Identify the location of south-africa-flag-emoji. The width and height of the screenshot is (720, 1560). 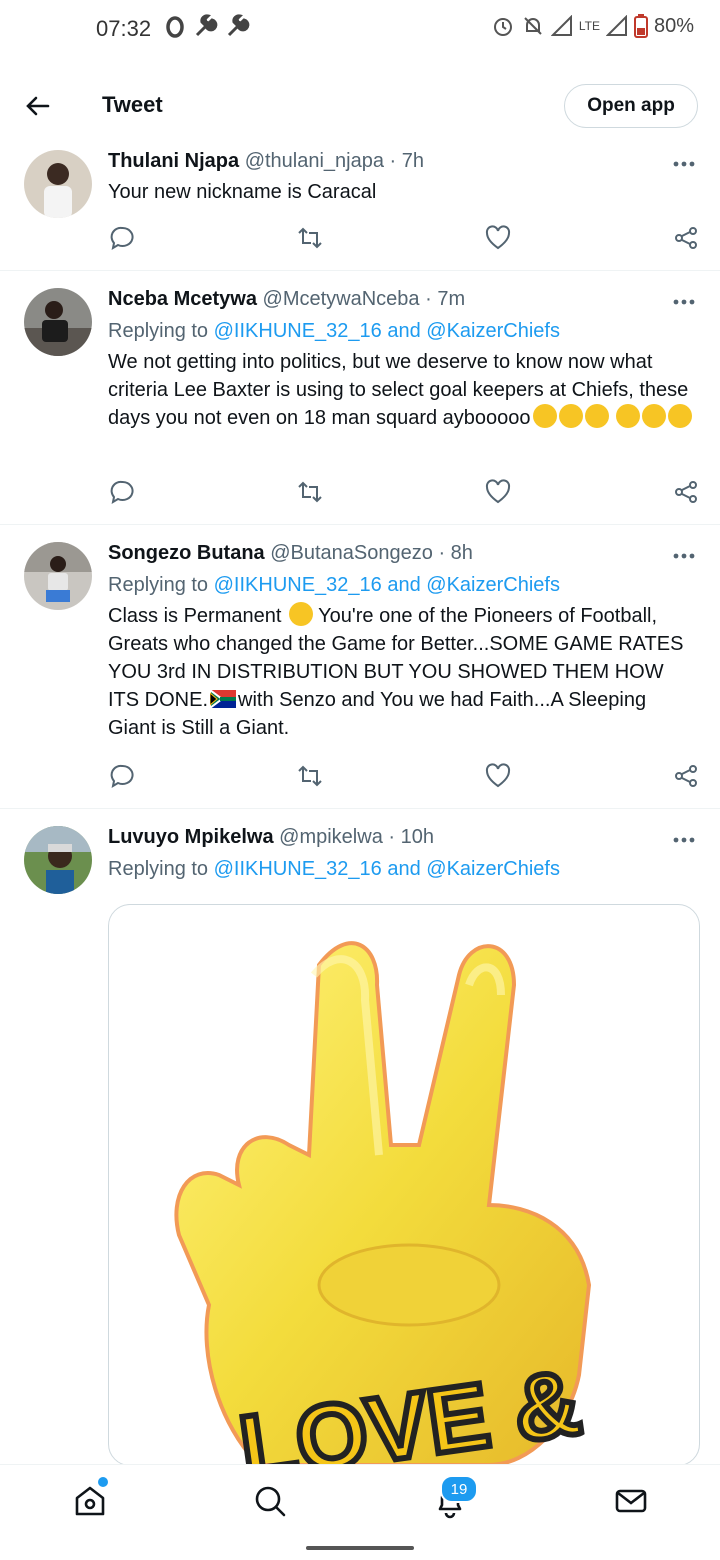
(223, 699).